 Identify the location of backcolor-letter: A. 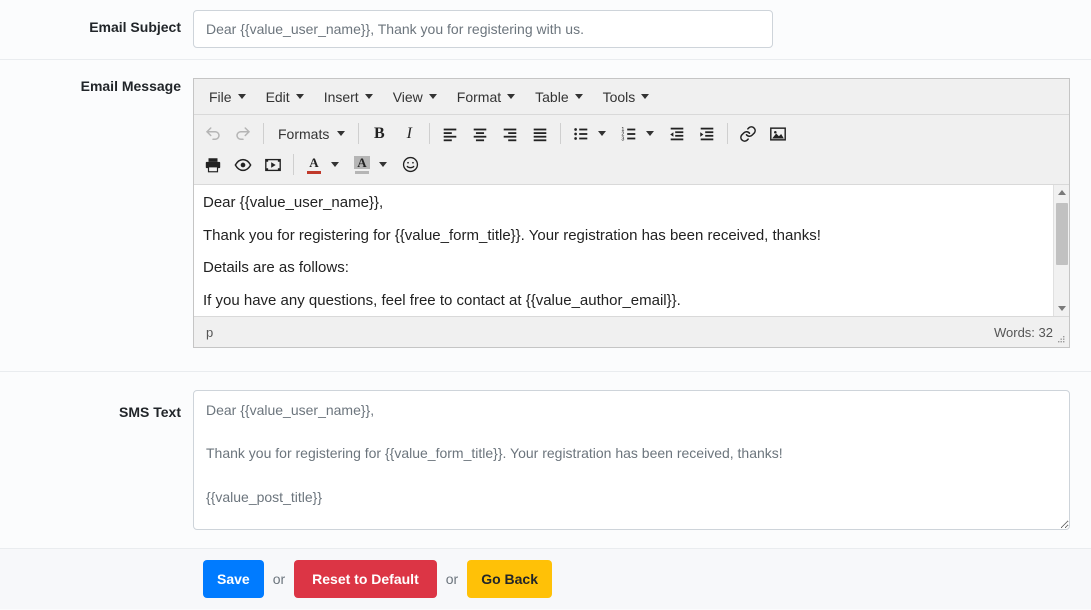
(362, 162).